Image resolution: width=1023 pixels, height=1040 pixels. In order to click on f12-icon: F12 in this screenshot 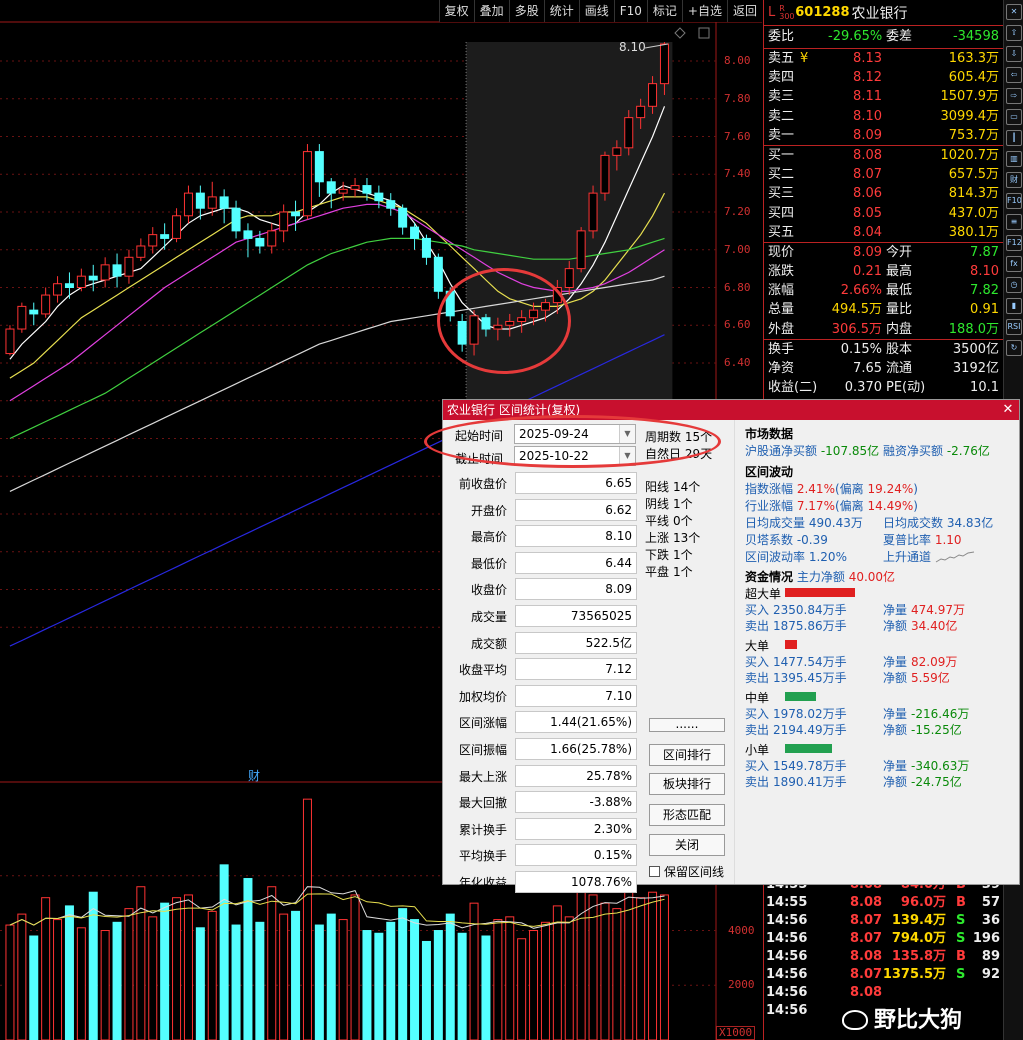, I will do `click(1014, 243)`.